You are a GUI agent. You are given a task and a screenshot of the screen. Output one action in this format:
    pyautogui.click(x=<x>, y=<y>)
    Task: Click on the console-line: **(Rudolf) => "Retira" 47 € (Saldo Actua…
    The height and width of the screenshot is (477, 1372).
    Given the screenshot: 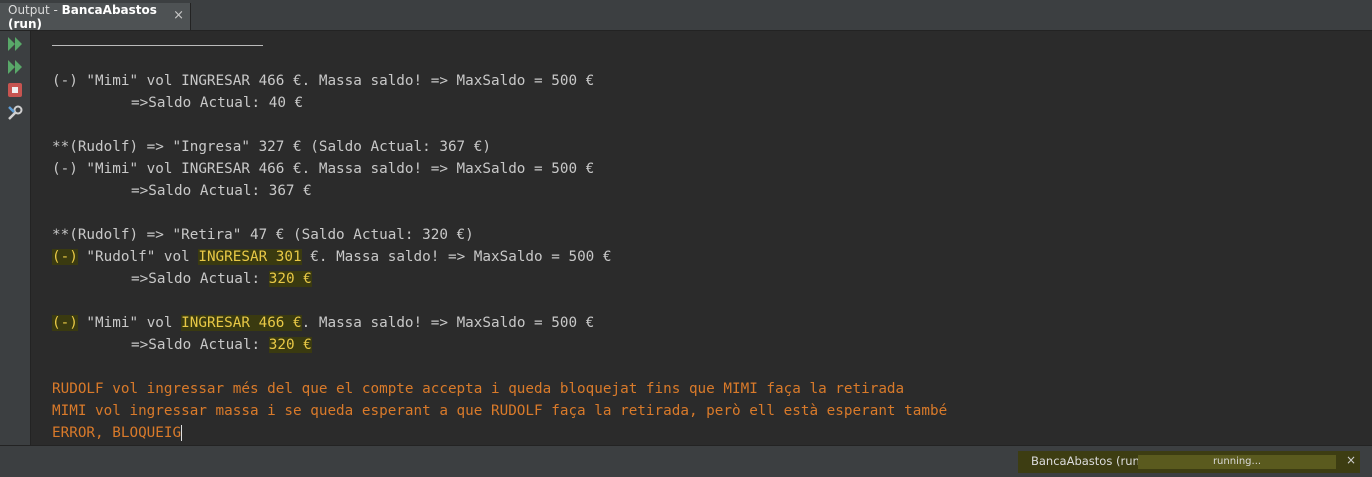 What is the action you would take?
    pyautogui.click(x=263, y=235)
    